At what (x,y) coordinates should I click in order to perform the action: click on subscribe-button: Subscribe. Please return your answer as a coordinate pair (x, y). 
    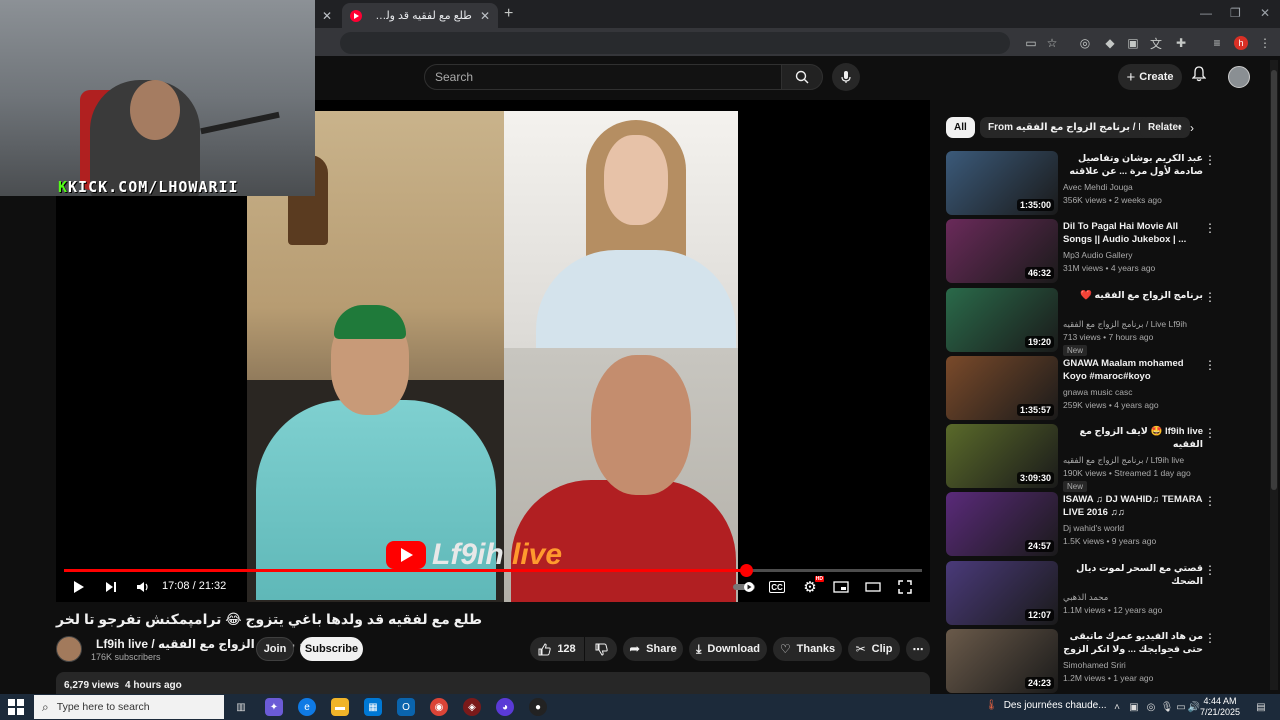
    Looking at the image, I should click on (331, 649).